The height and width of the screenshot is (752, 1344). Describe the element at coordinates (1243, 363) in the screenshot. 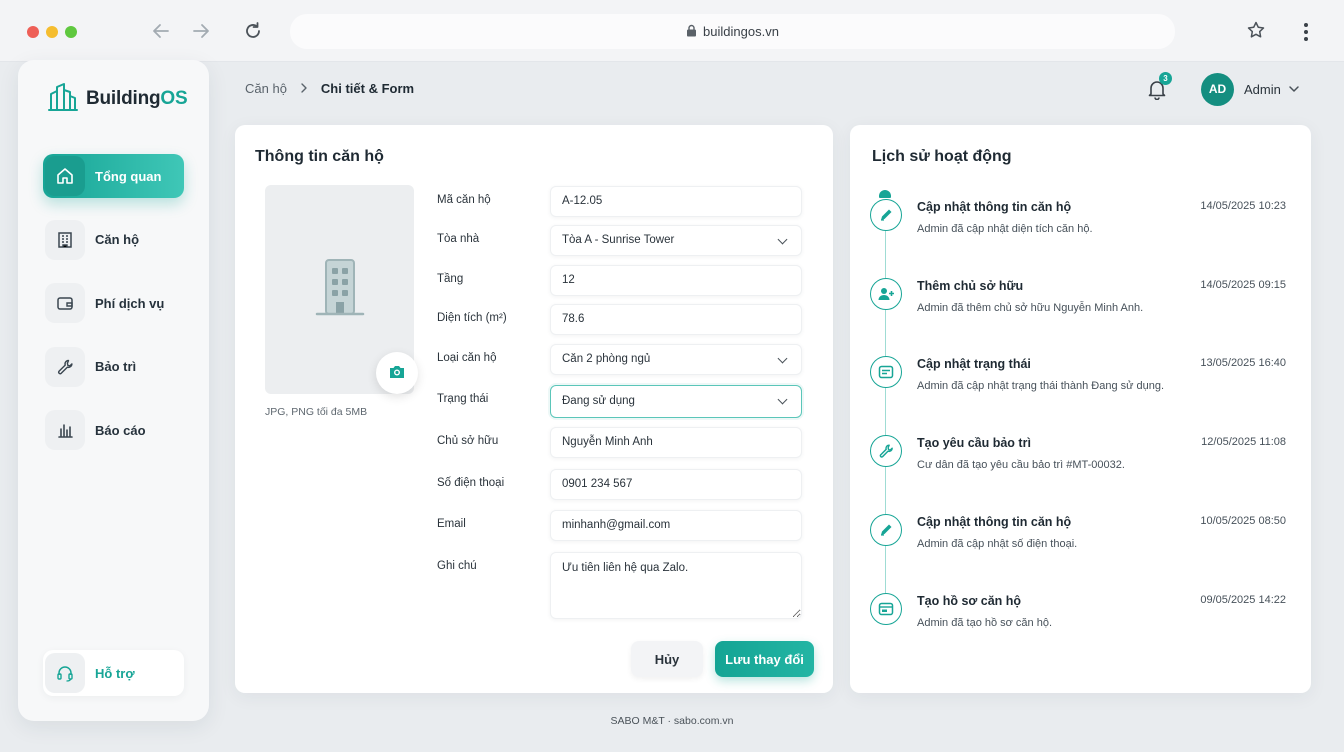

I see `timeline-time: 13/05/2025 16:40` at that location.